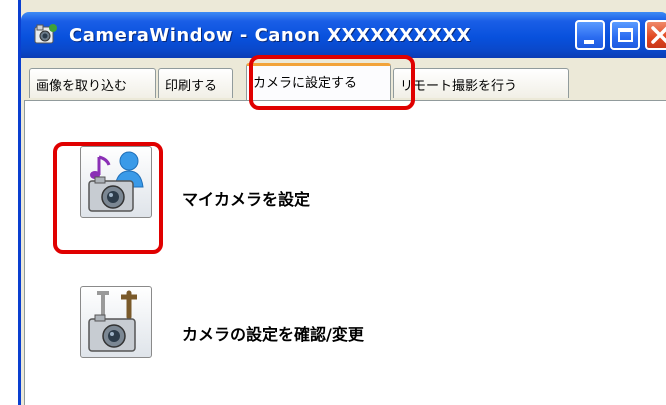 This screenshot has height=405, width=666. I want to click on tab-camera-settings: カメラに設定する, so click(318, 81).